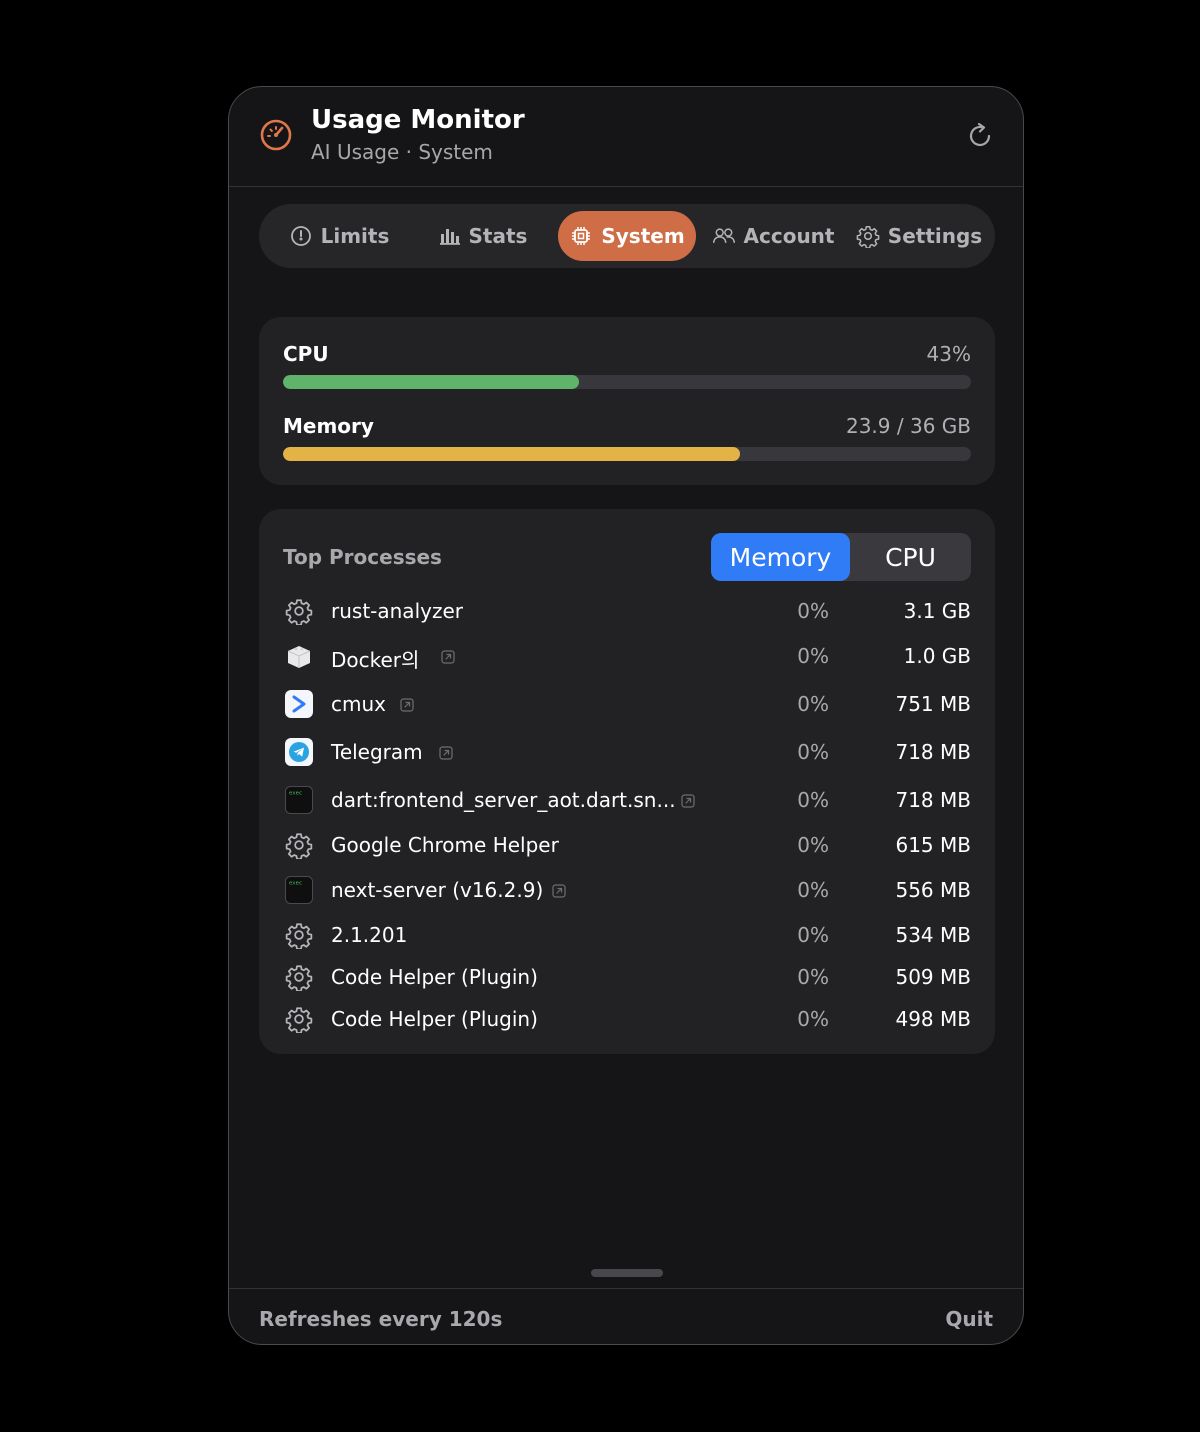 This screenshot has height=1432, width=1200. I want to click on cpu-value: 43%, so click(948, 354).